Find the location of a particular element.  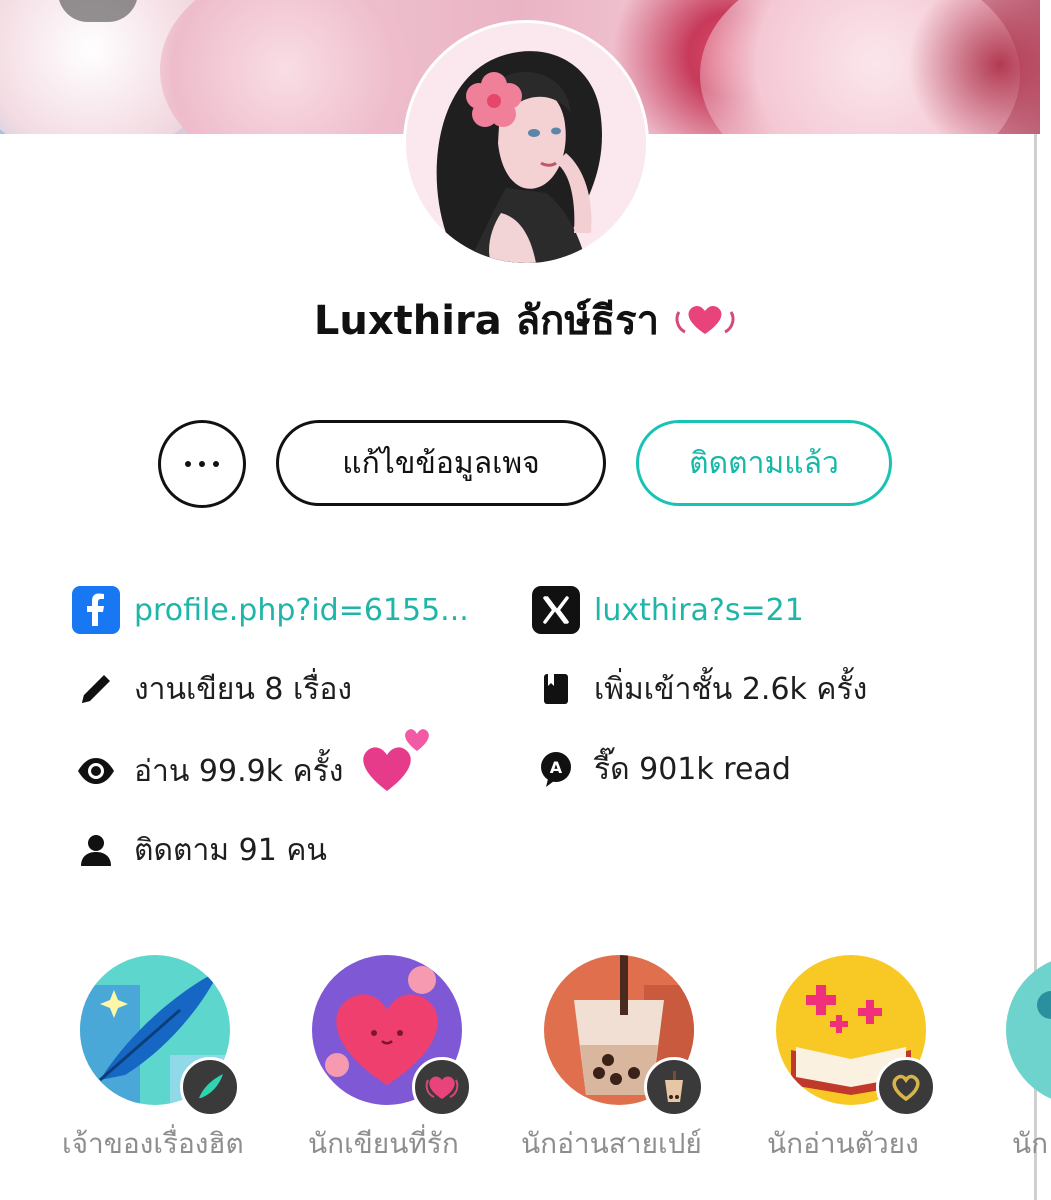

badge-paying-reader-label: นักอ่านสายเปย์ is located at coordinates (611, 1143).